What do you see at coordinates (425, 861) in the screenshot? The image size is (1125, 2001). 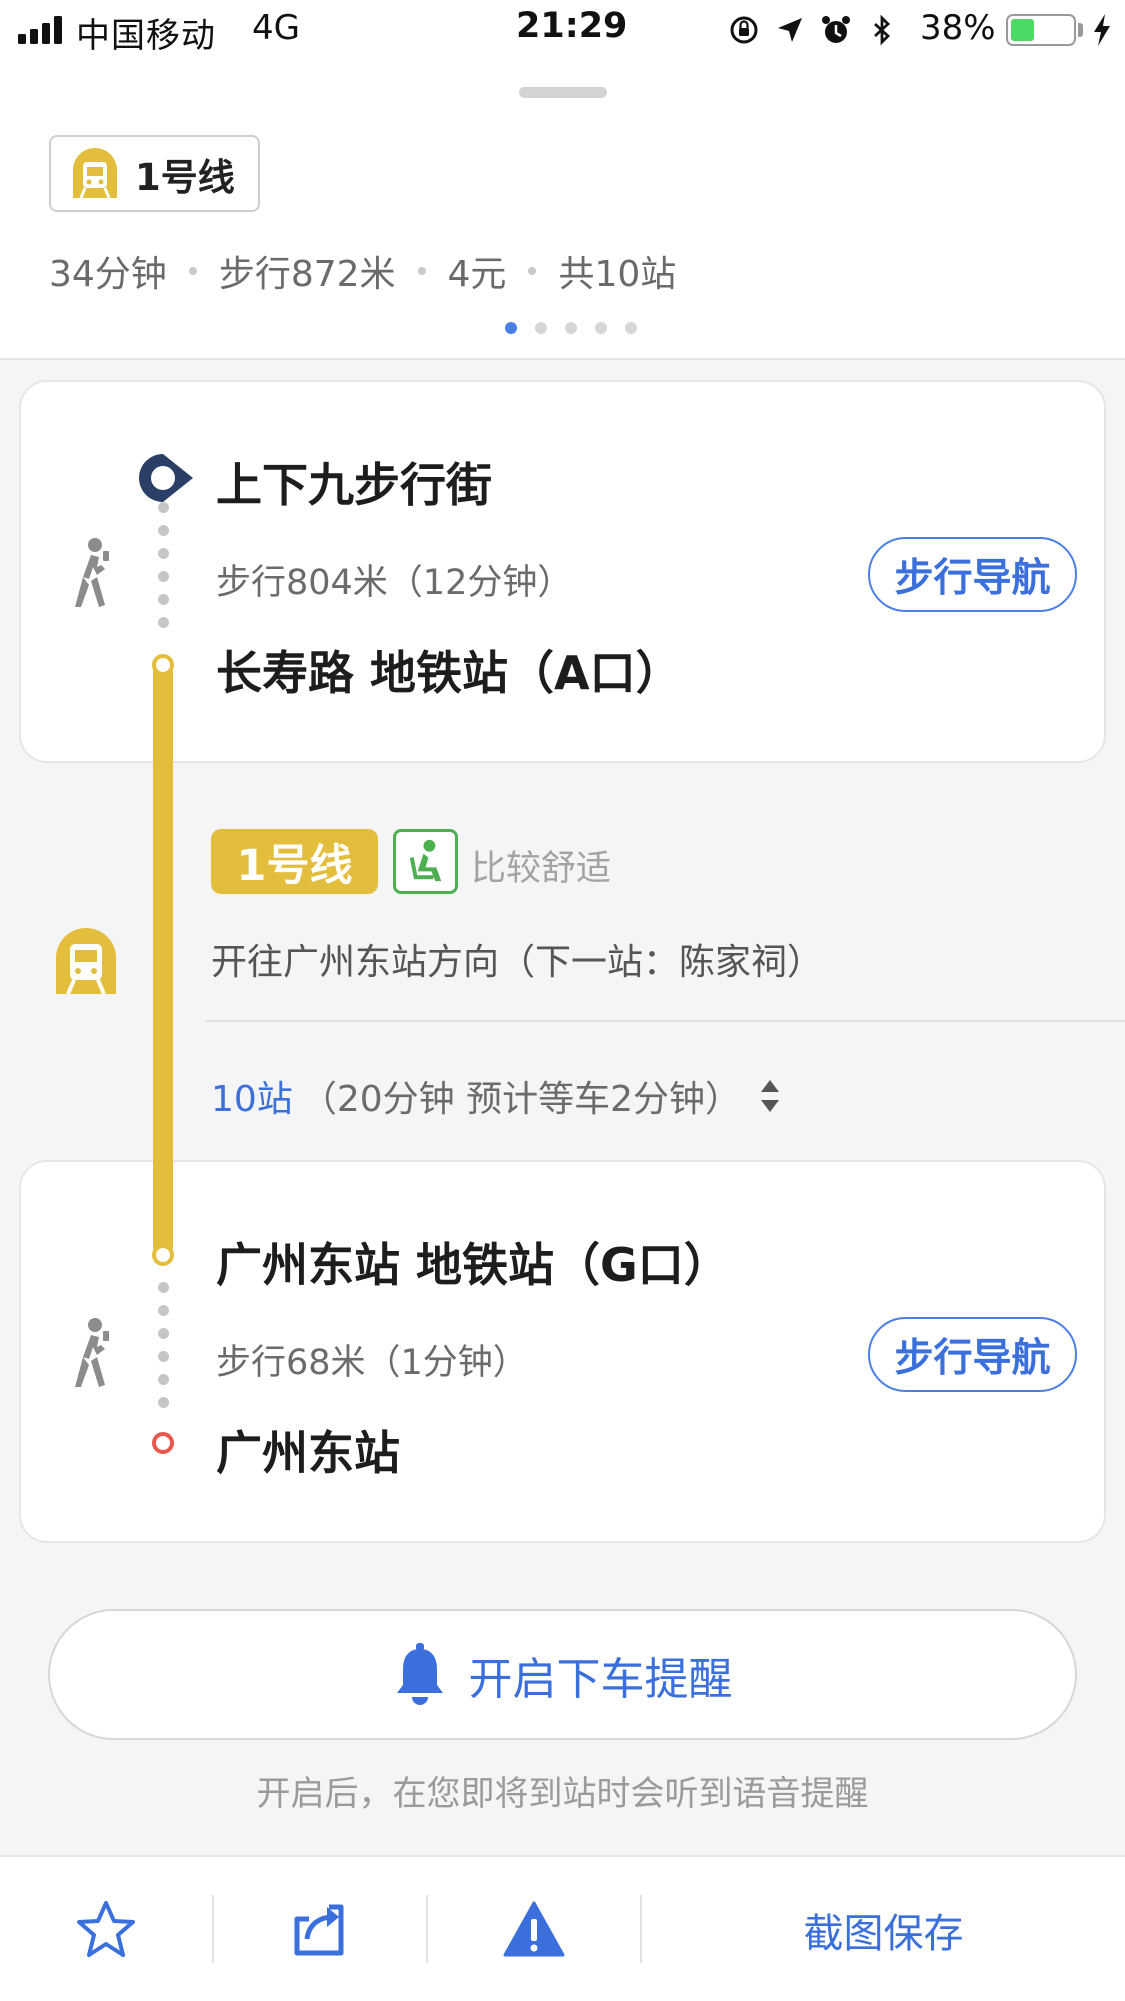 I see `comfort-seat-icon` at bounding box center [425, 861].